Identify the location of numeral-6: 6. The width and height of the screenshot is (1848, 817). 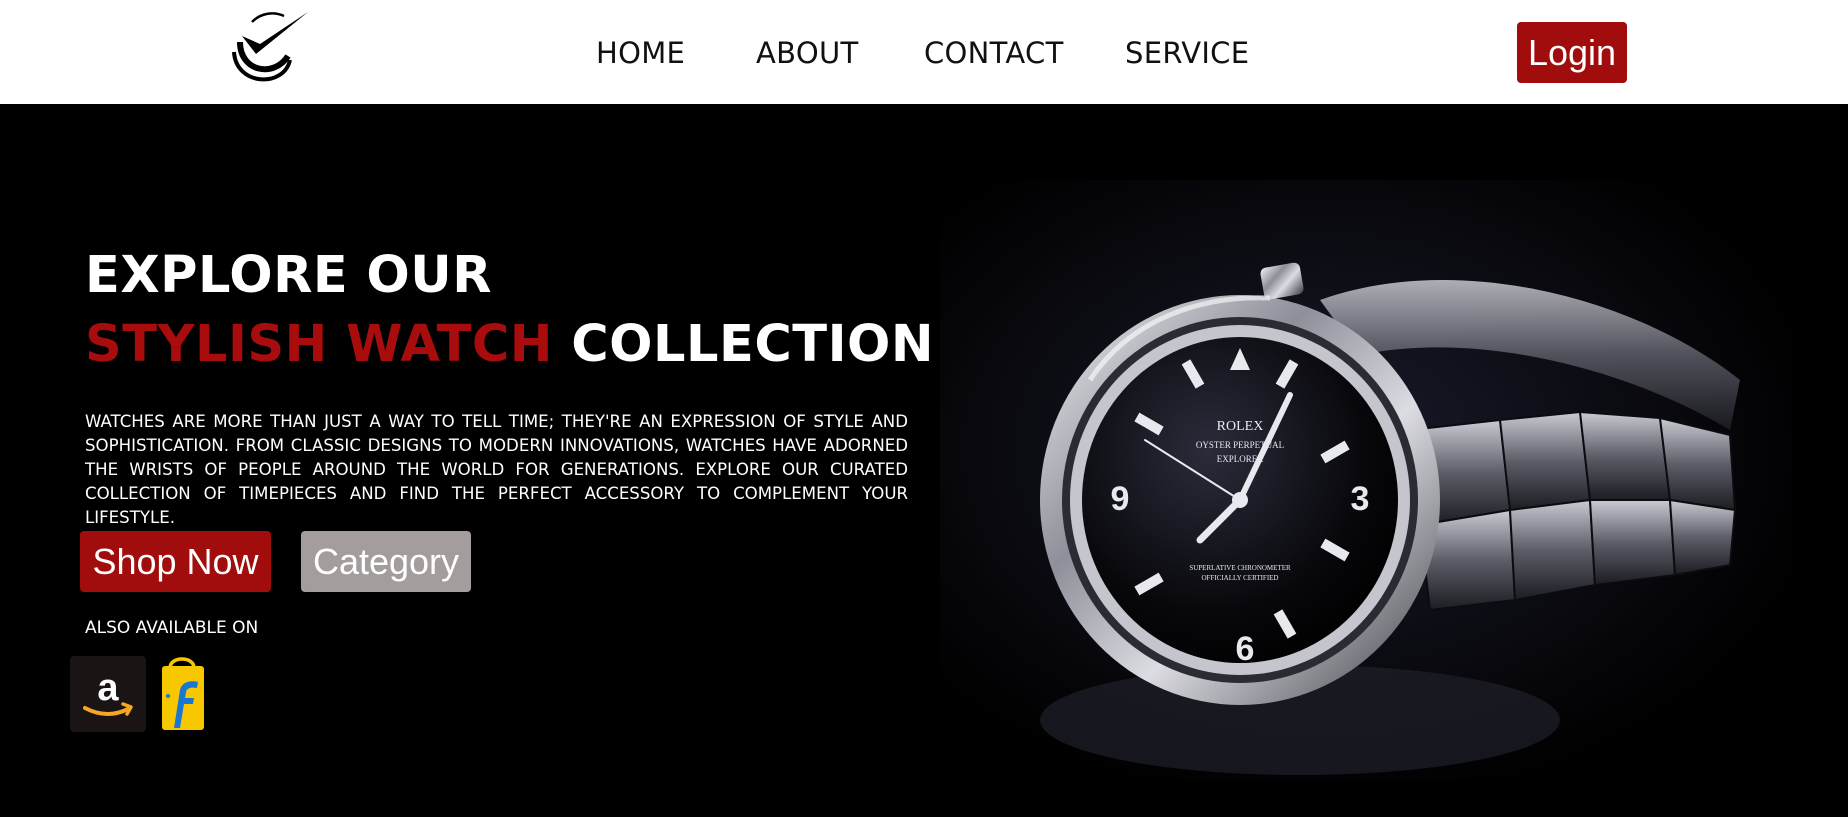
(1245, 649).